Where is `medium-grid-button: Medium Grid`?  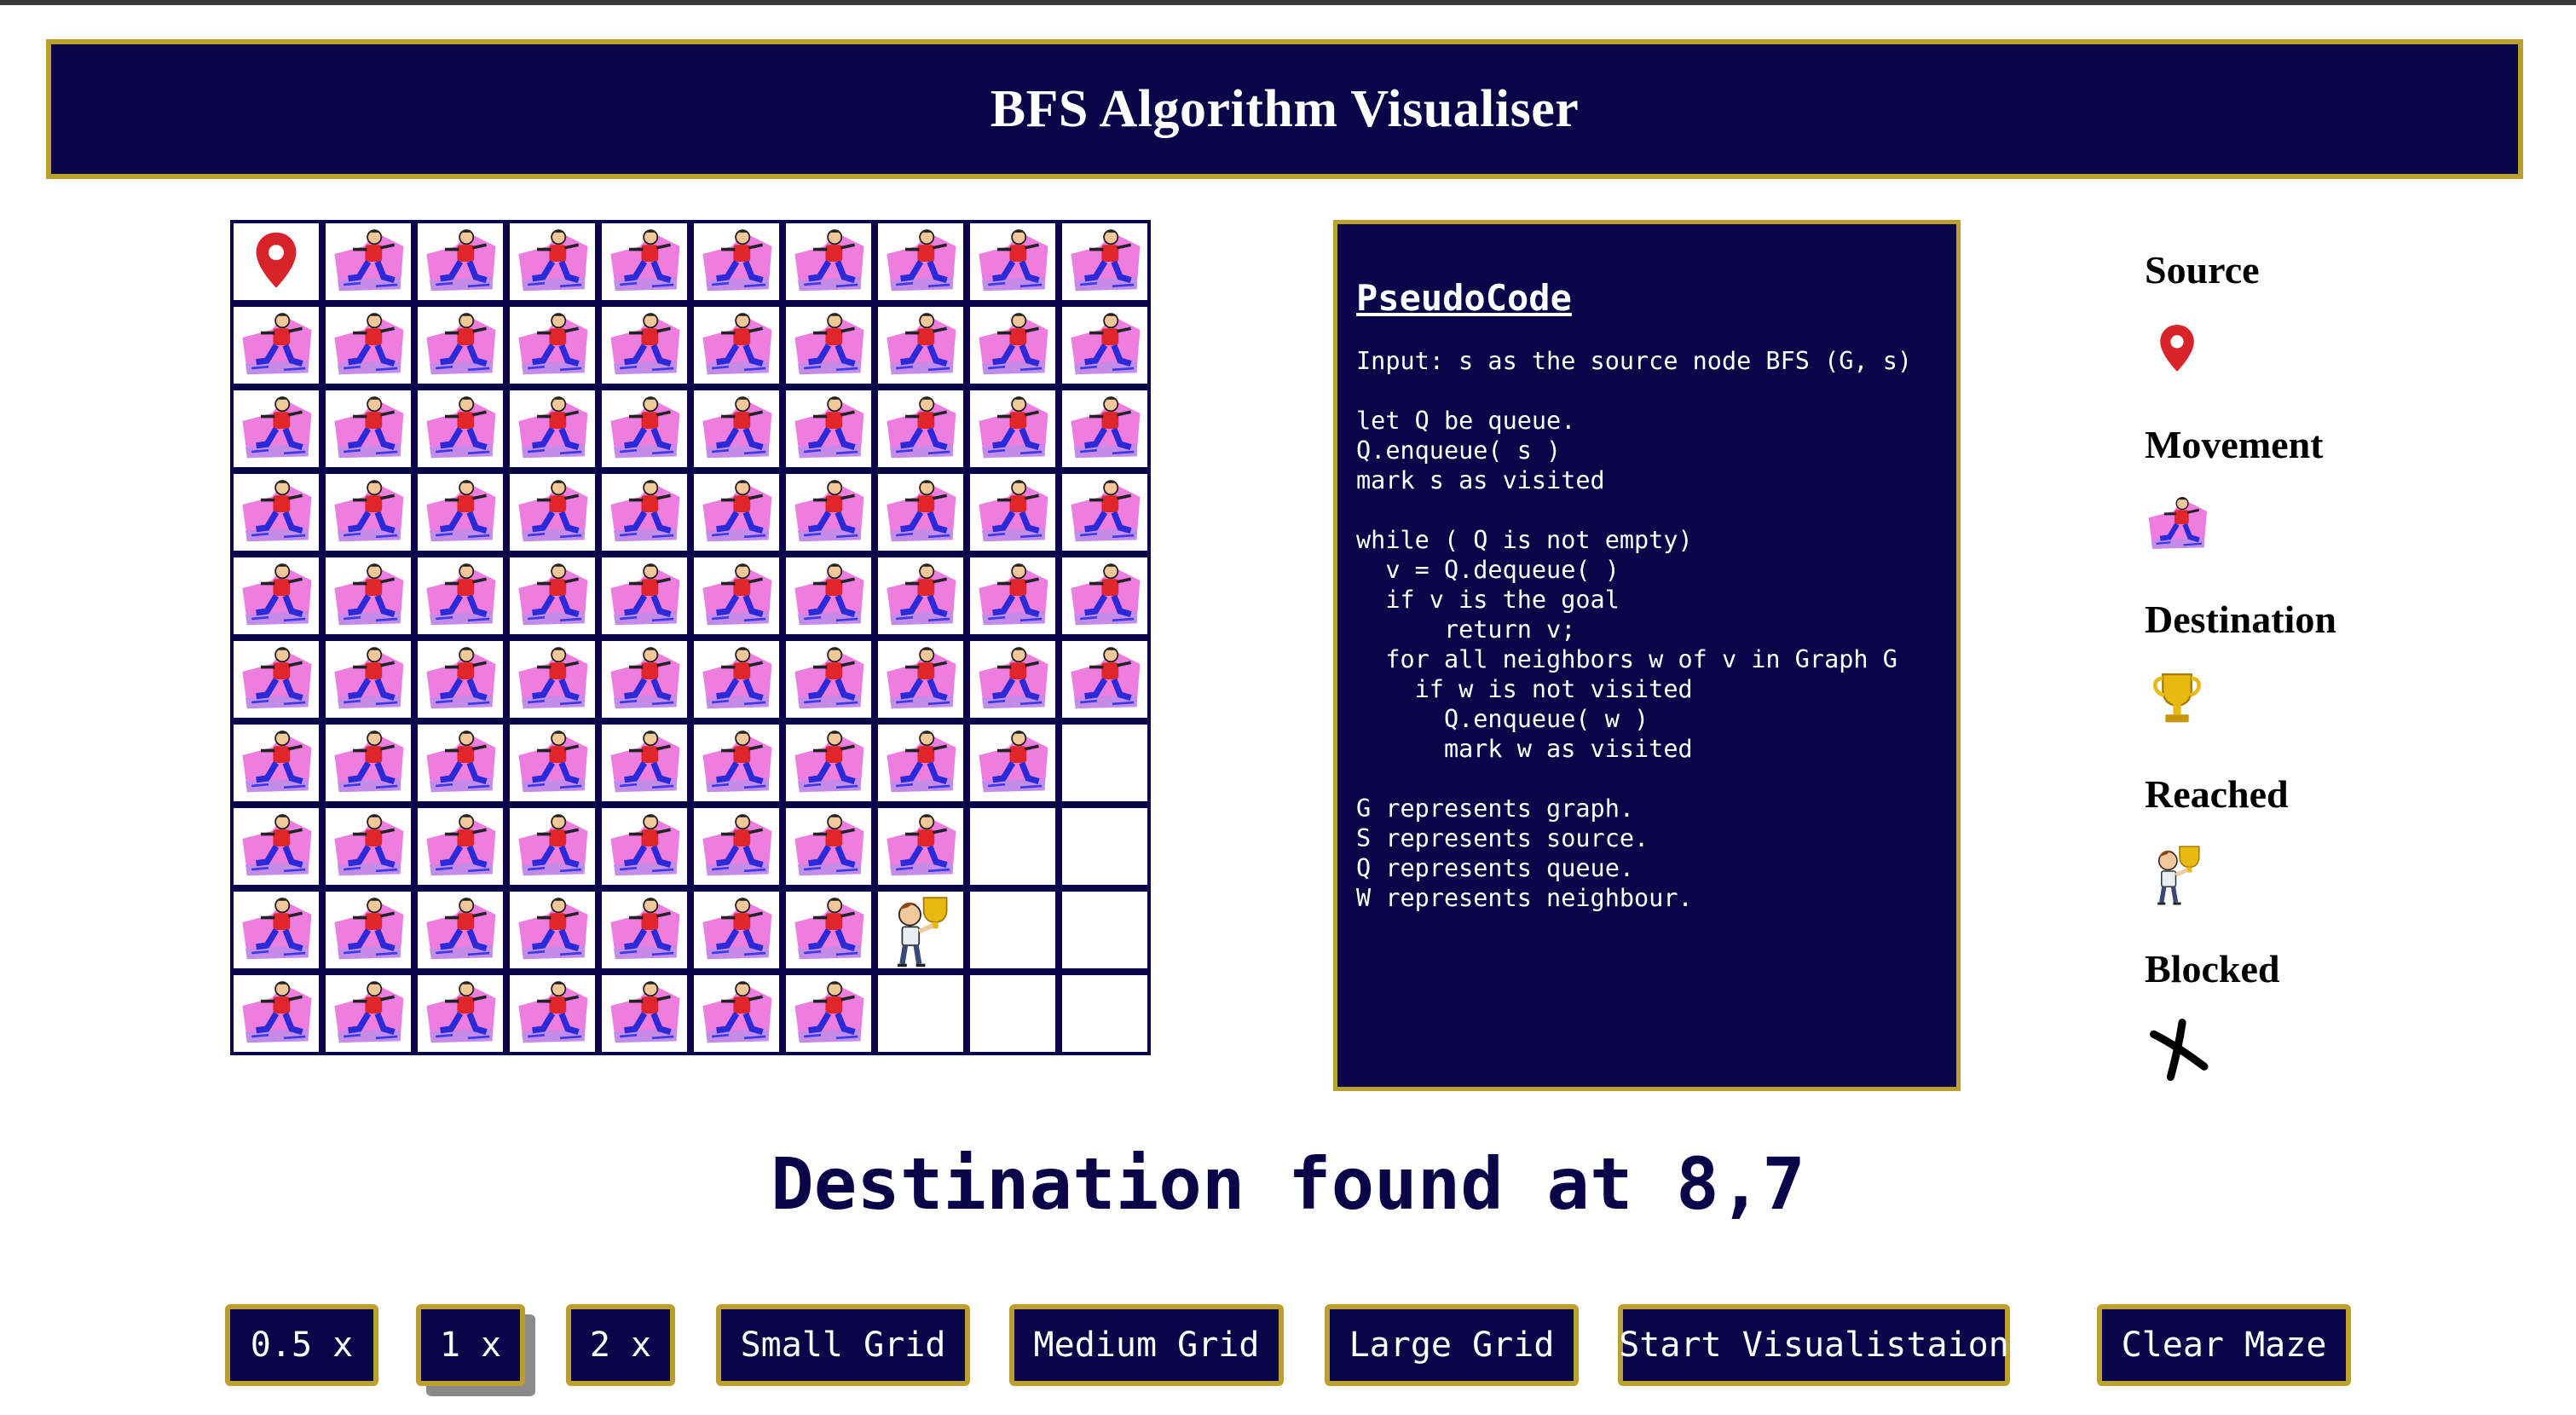 medium-grid-button: Medium Grid is located at coordinates (1146, 1345).